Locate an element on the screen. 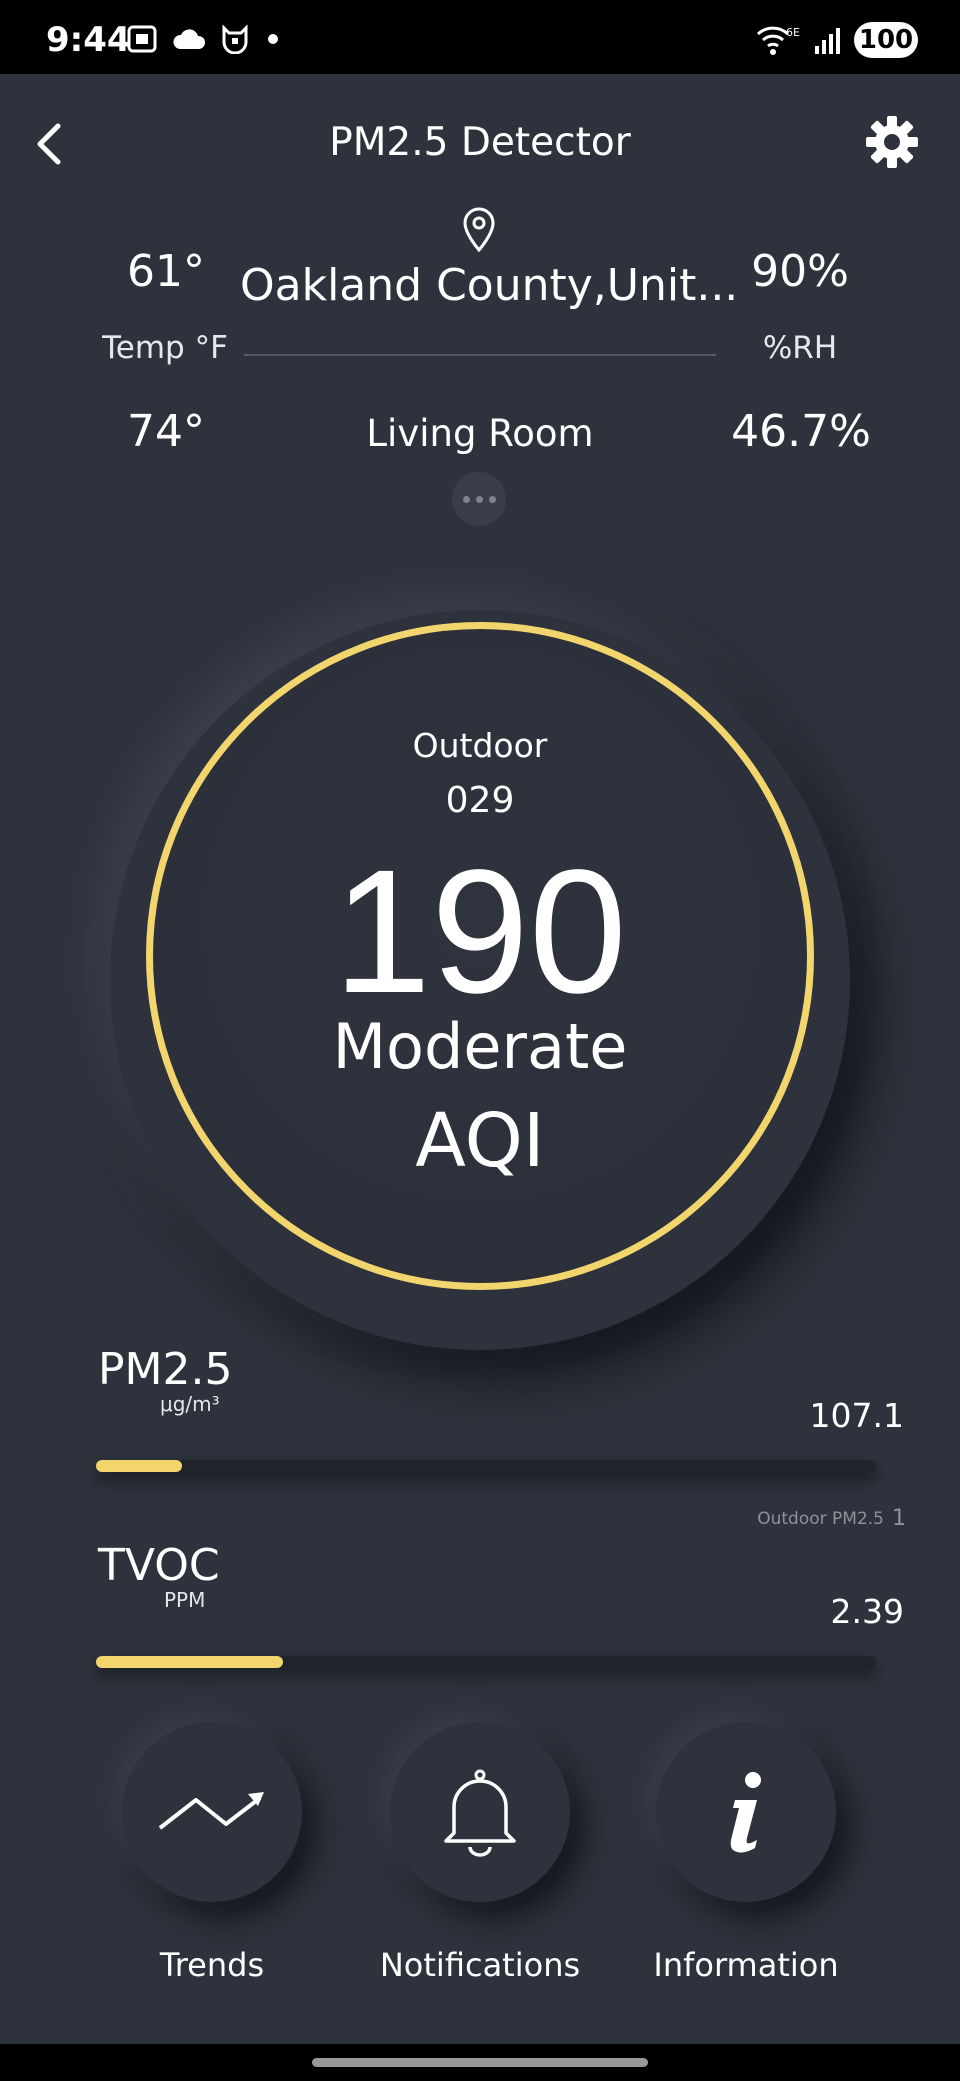 The height and width of the screenshot is (2081, 960). info-icon is located at coordinates (745, 1812).